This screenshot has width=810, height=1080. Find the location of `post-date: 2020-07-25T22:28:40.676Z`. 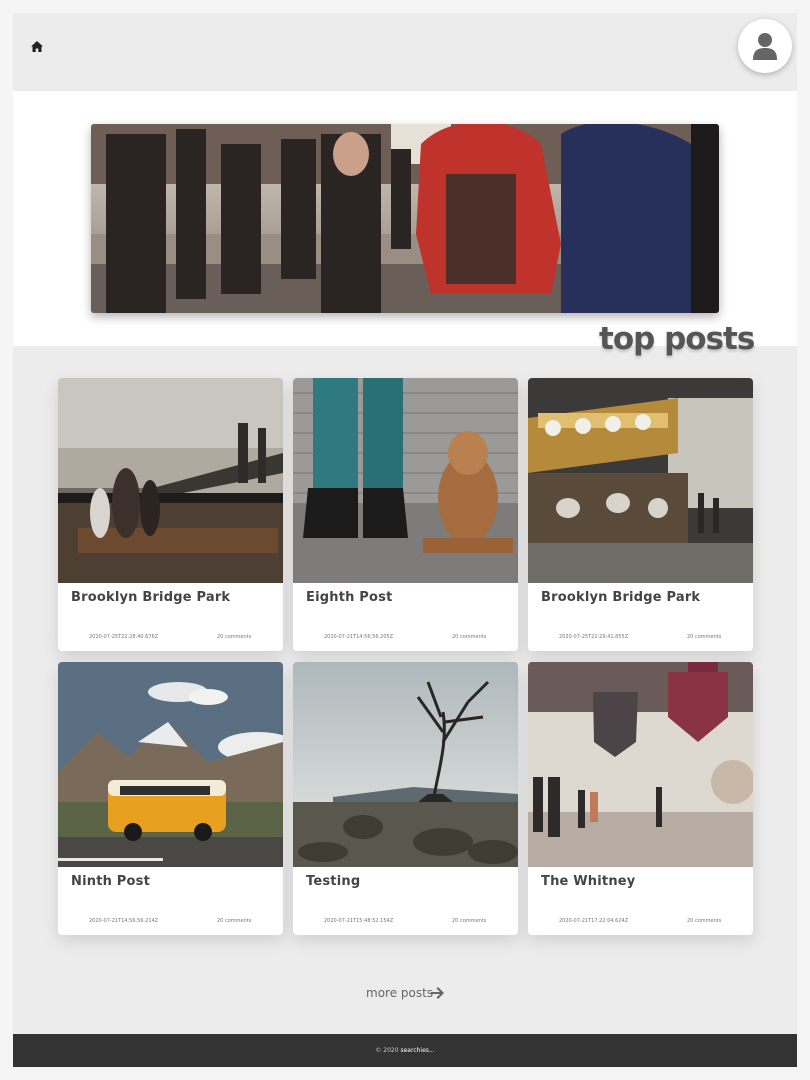

post-date: 2020-07-25T22:28:40.676Z is located at coordinates (124, 637).